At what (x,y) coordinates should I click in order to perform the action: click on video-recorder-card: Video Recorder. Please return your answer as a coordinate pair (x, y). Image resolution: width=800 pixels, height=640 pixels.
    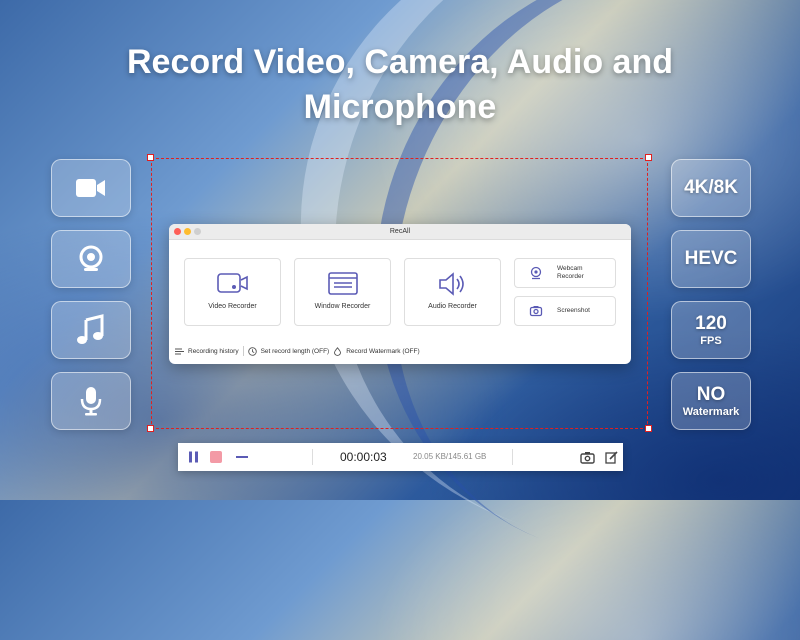
    Looking at the image, I should click on (232, 292).